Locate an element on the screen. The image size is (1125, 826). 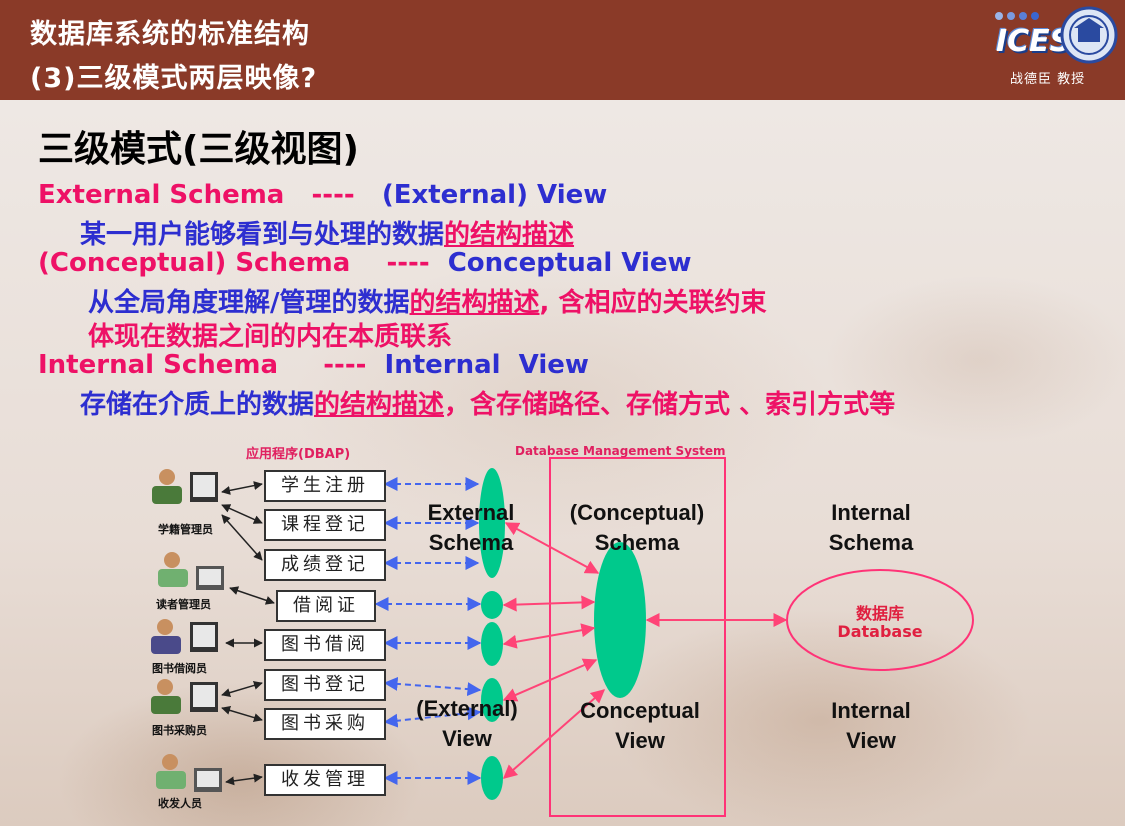
dbms-title: Database Management System is located at coordinates (620, 451).